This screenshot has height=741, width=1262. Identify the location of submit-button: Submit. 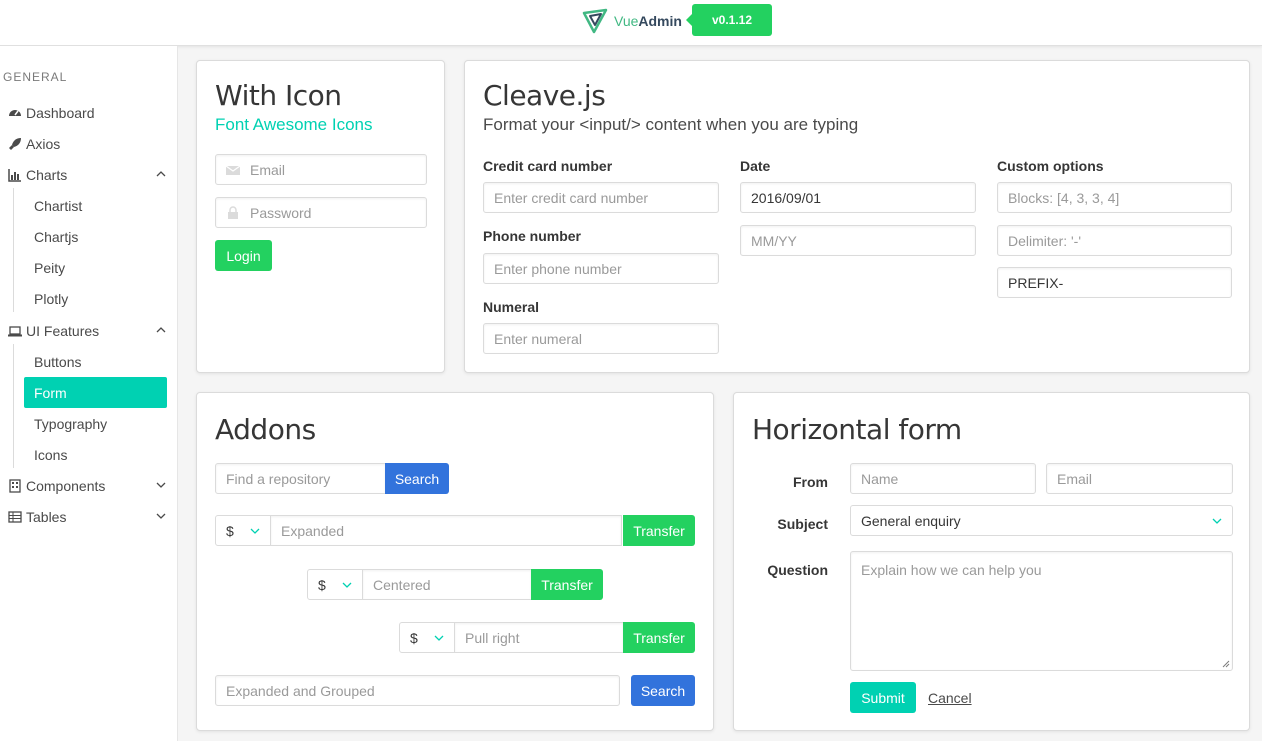
(883, 697).